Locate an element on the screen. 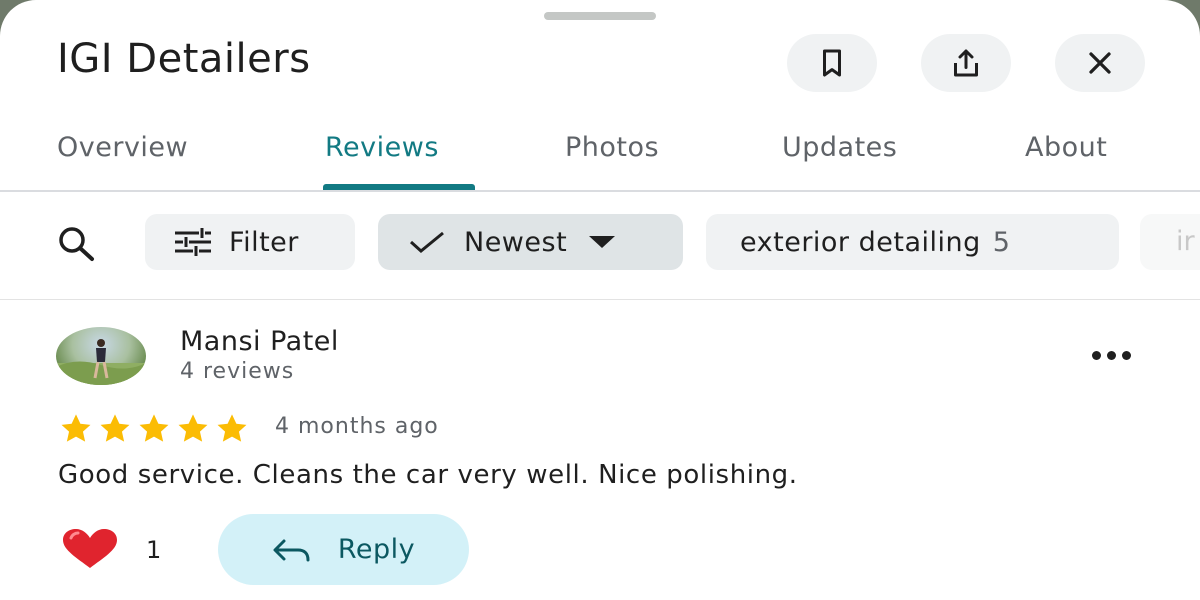 This screenshot has height=600, width=1200. filter-chip: Filter is located at coordinates (250, 242).